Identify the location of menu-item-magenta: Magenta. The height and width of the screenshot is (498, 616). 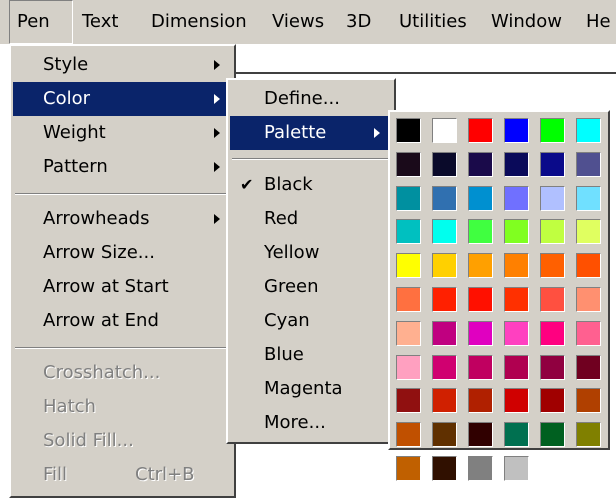
(311, 389).